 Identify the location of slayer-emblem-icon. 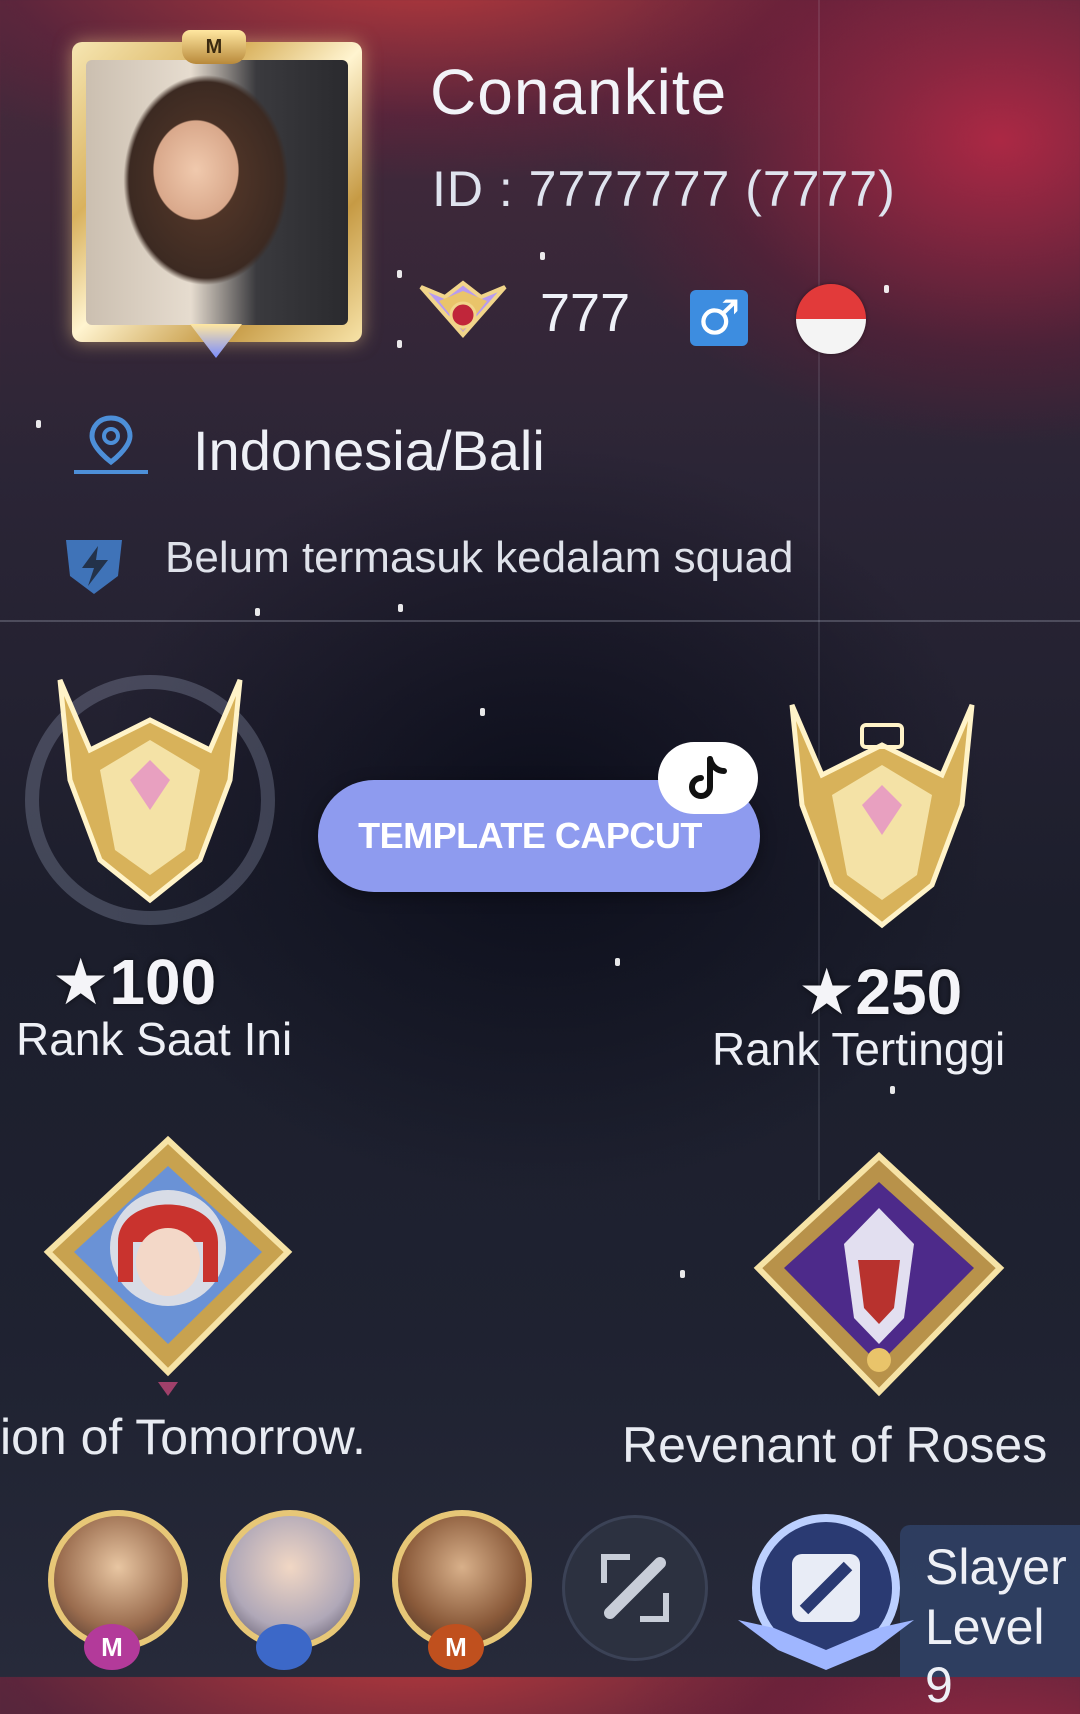
(826, 1588).